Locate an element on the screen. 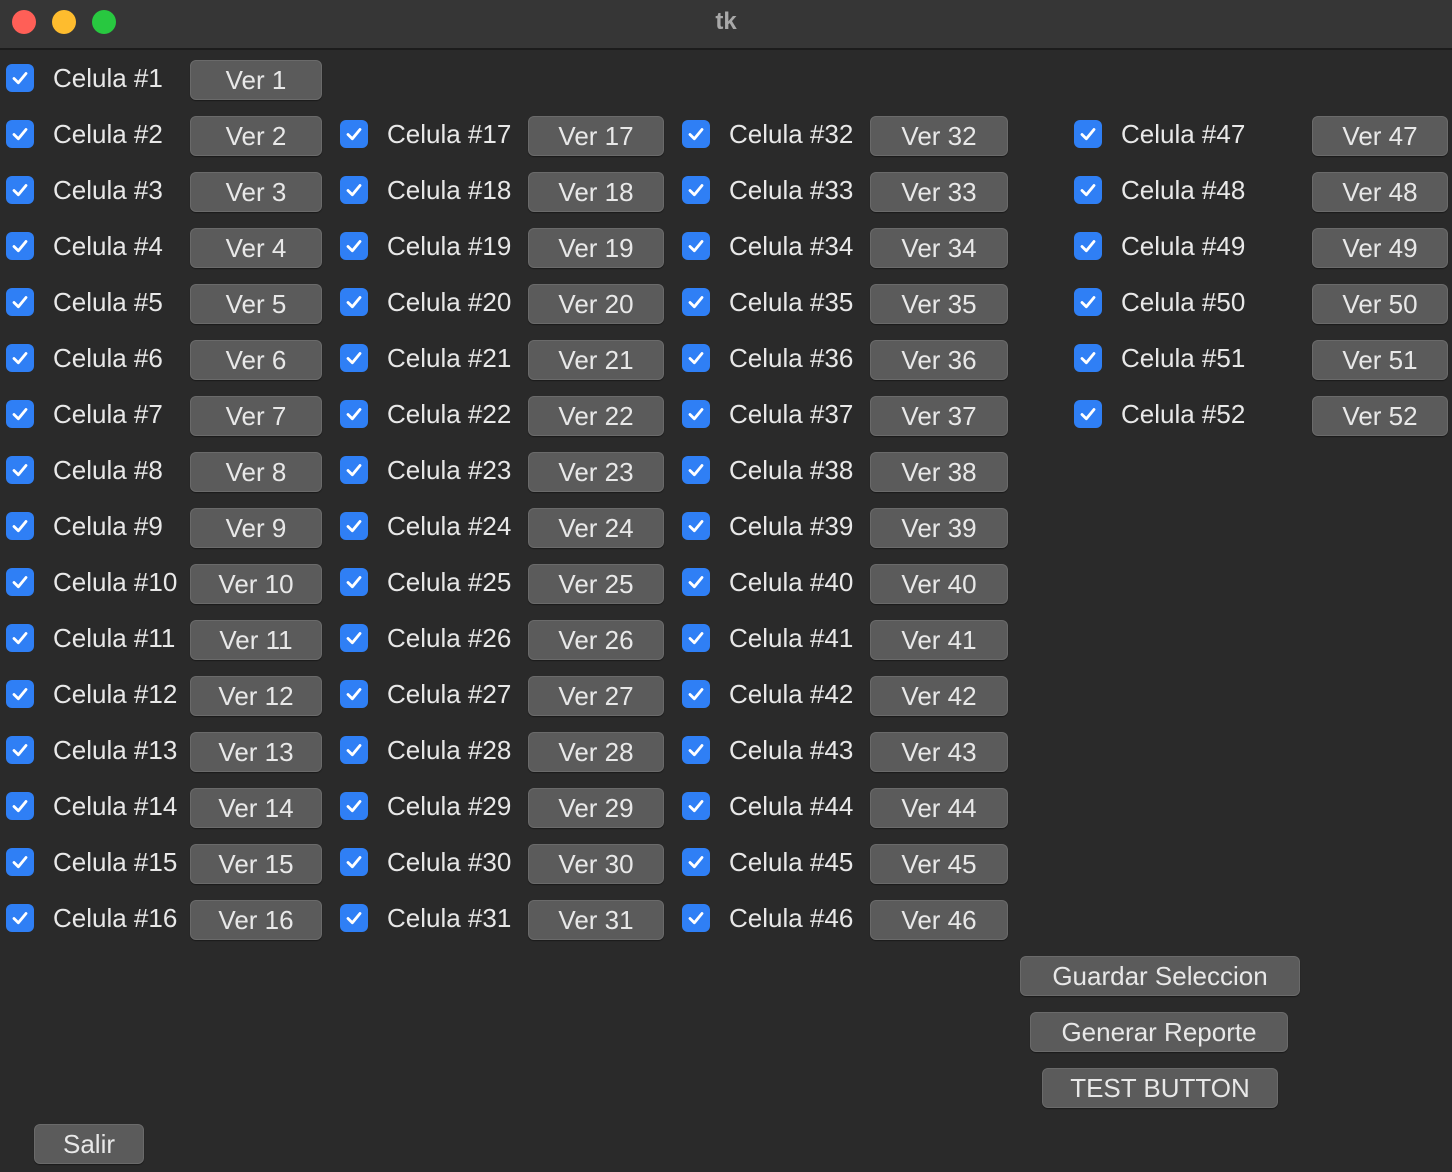 The width and height of the screenshot is (1452, 1172). ver-button-19: Ver 19 is located at coordinates (596, 248).